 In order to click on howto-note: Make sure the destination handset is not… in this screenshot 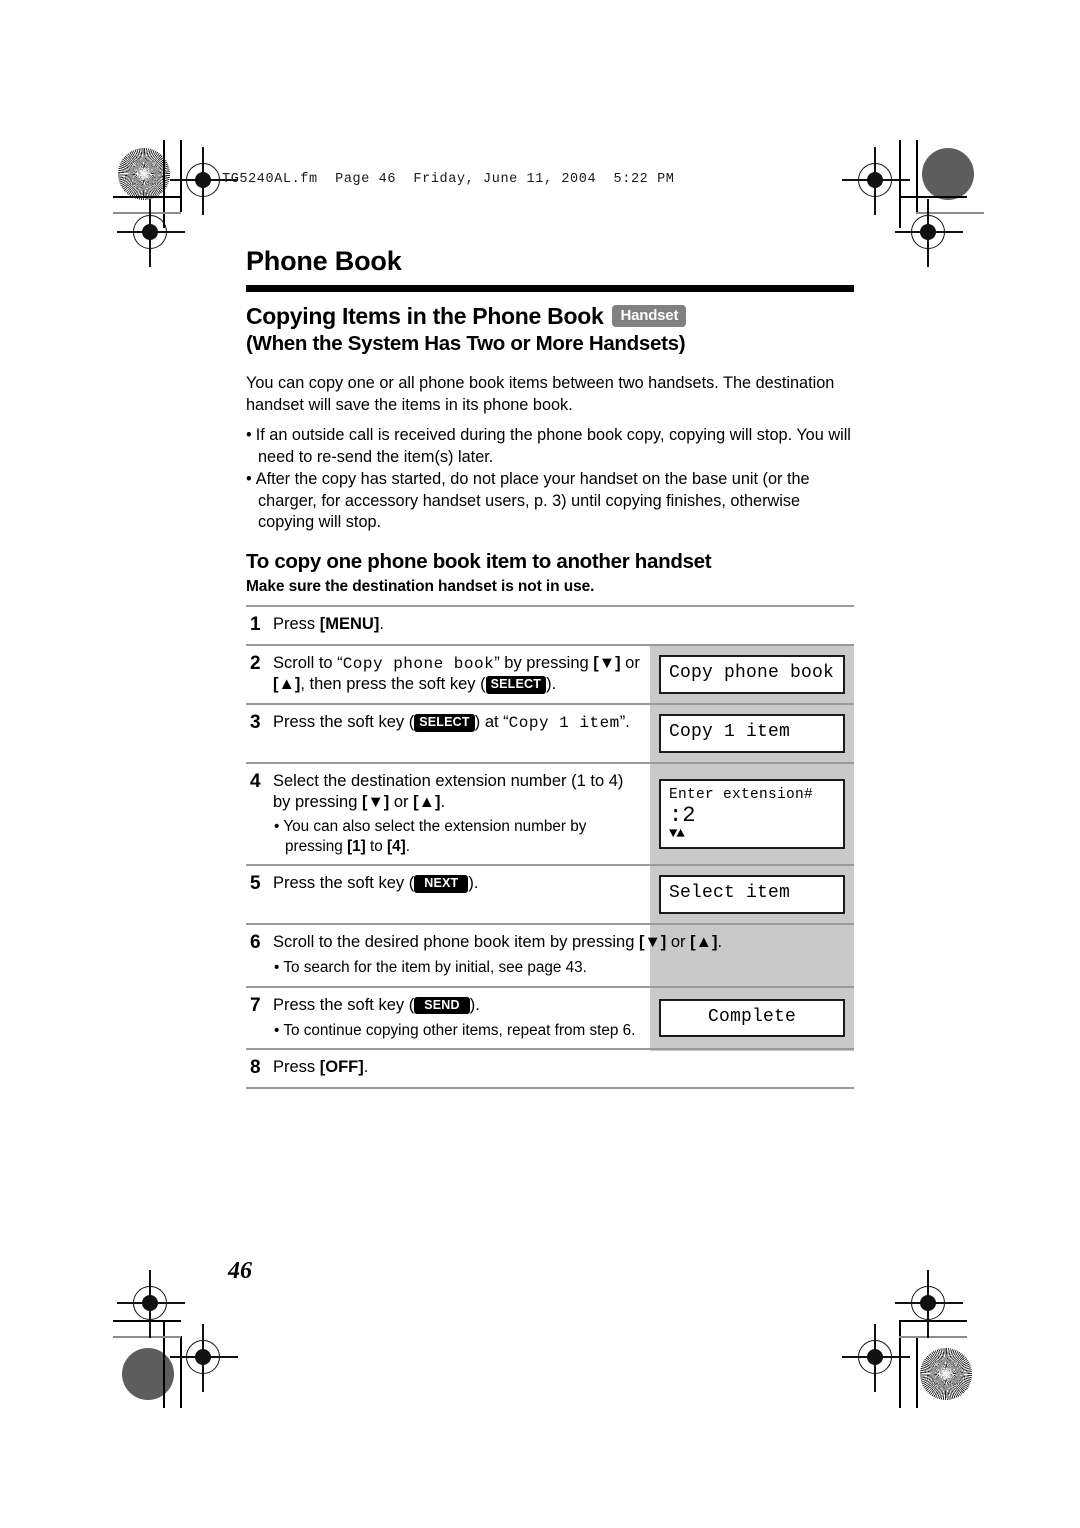, I will do `click(420, 586)`.